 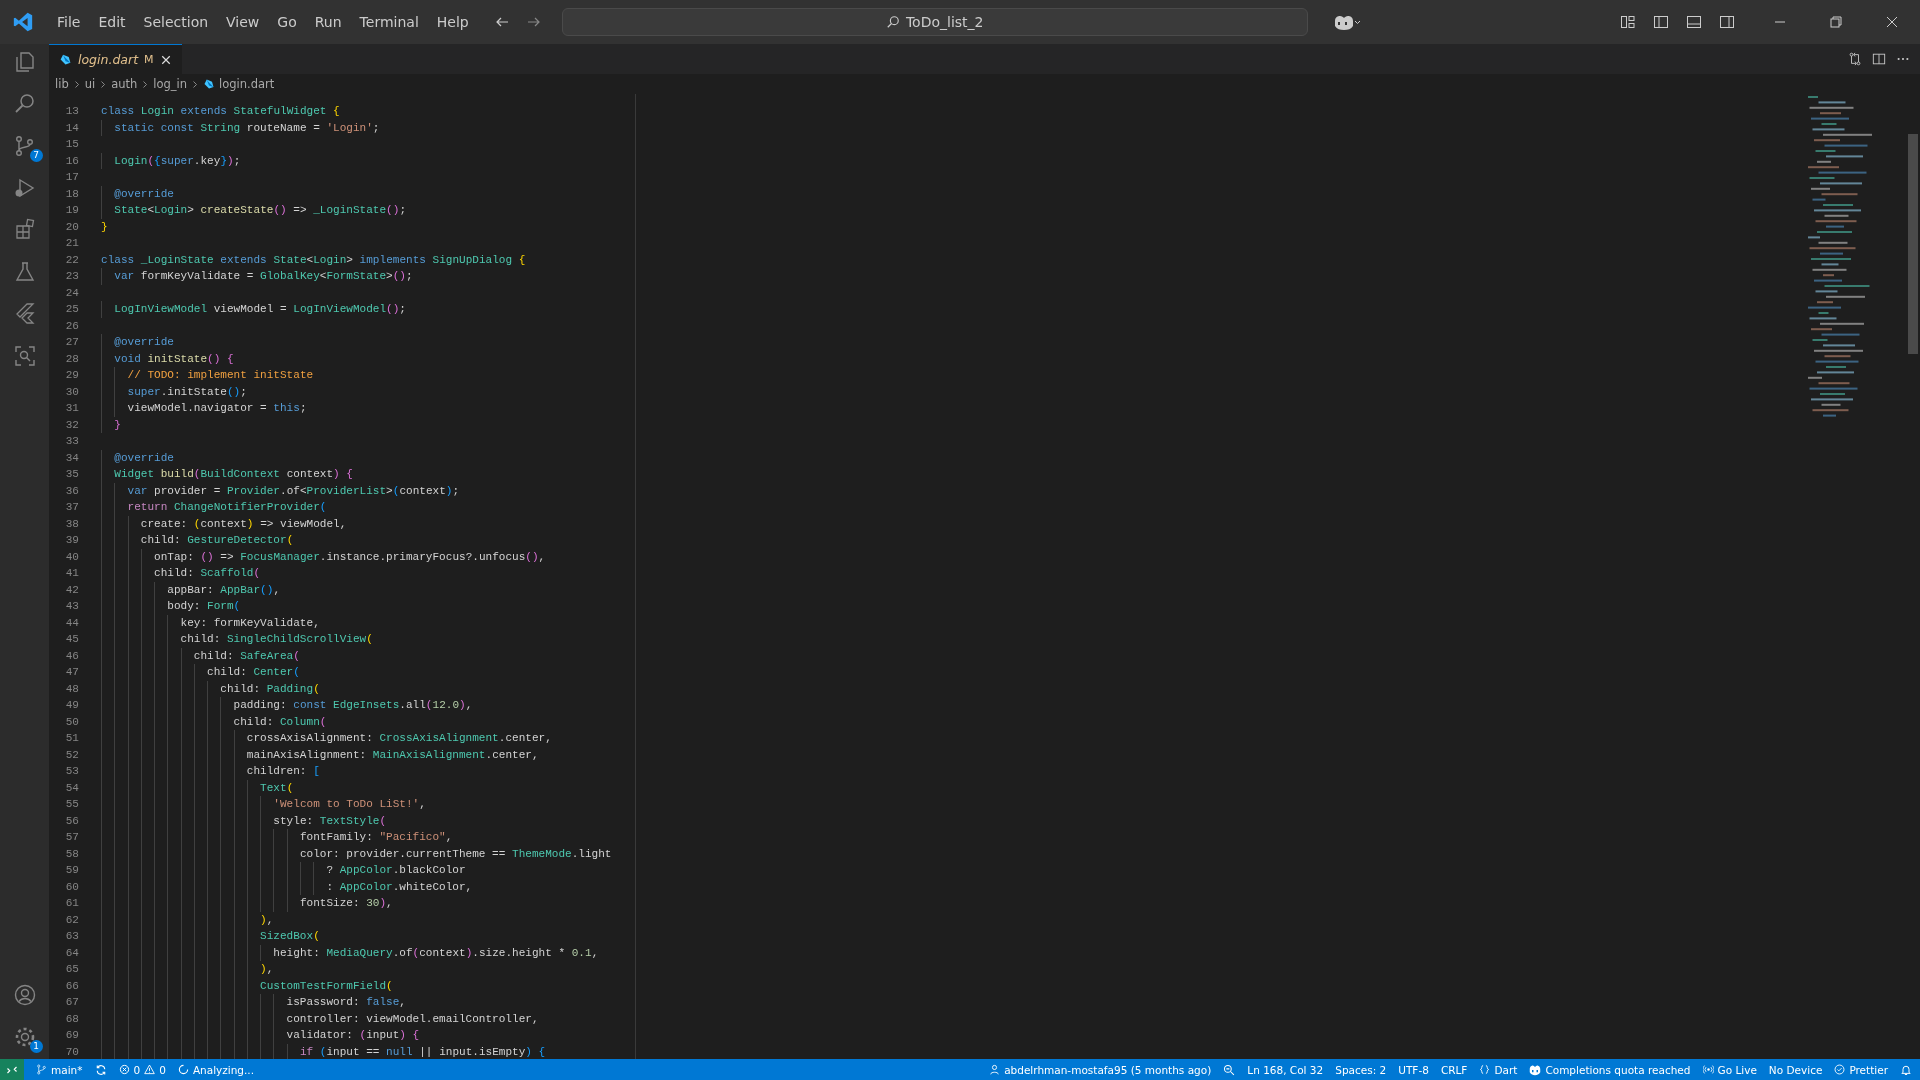 What do you see at coordinates (346, 1002) in the screenshot?
I see `code-line: isPassword: false,` at bounding box center [346, 1002].